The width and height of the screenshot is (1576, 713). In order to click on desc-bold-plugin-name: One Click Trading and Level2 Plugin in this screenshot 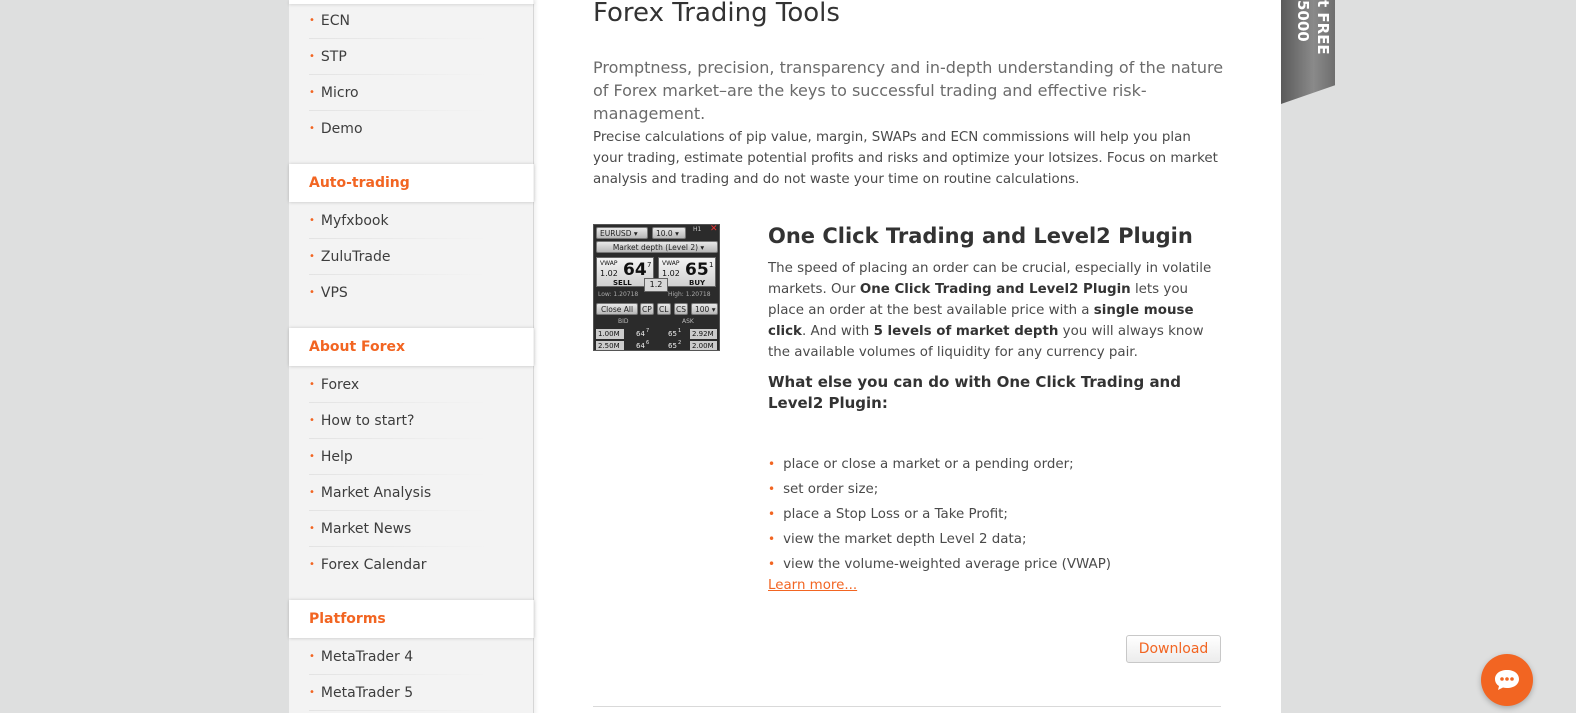, I will do `click(995, 289)`.